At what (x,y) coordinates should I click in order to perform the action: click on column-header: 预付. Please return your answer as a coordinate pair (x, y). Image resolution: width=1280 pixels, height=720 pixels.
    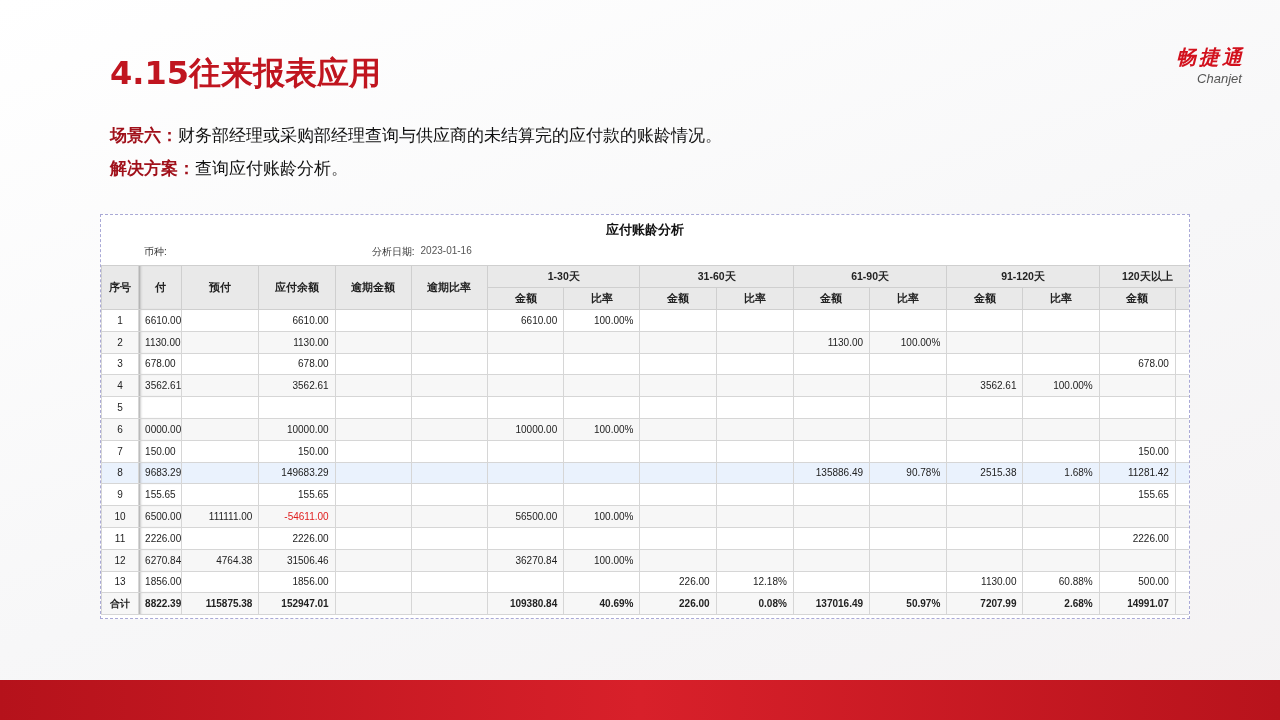
    Looking at the image, I should click on (220, 287).